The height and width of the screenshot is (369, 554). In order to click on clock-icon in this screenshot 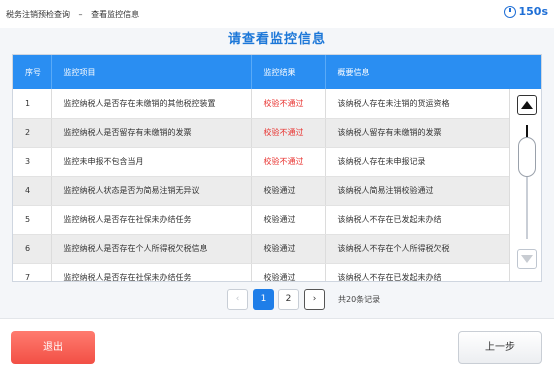, I will do `click(510, 11)`.